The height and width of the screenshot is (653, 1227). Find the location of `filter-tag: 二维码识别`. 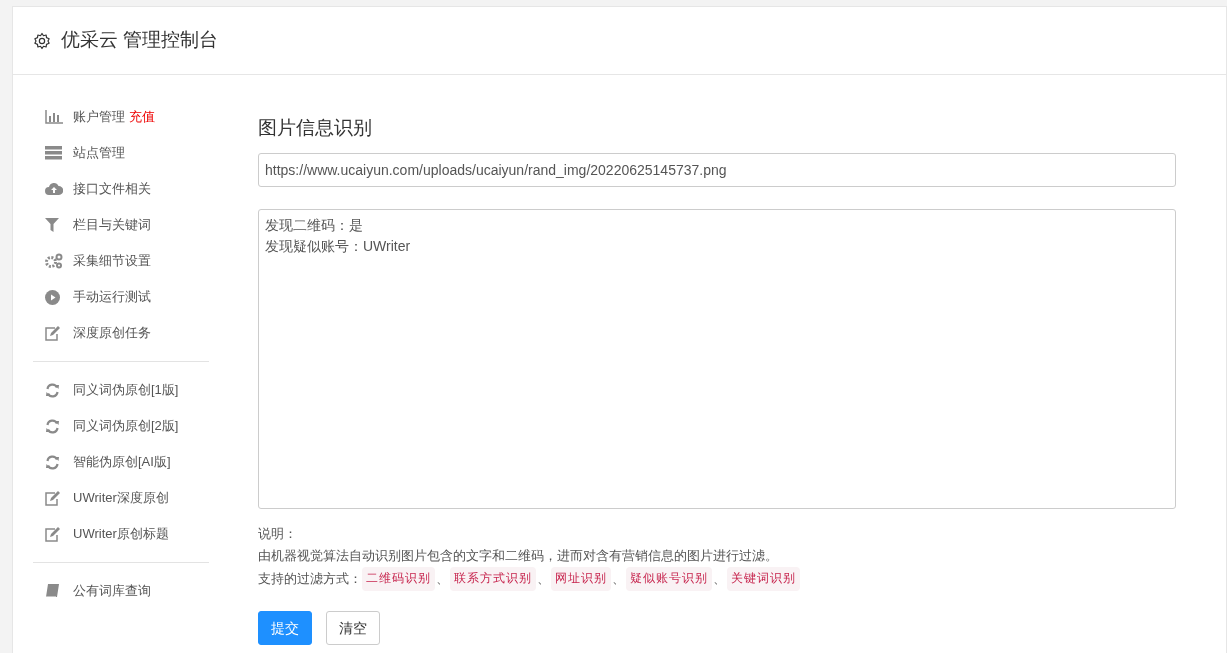

filter-tag: 二维码识别 is located at coordinates (398, 579).